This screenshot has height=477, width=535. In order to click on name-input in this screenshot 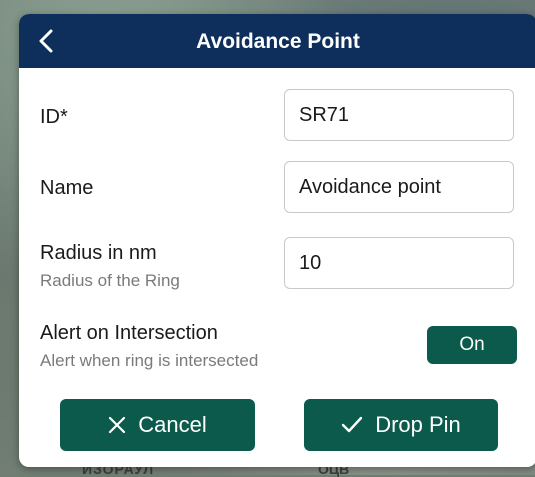, I will do `click(399, 187)`.